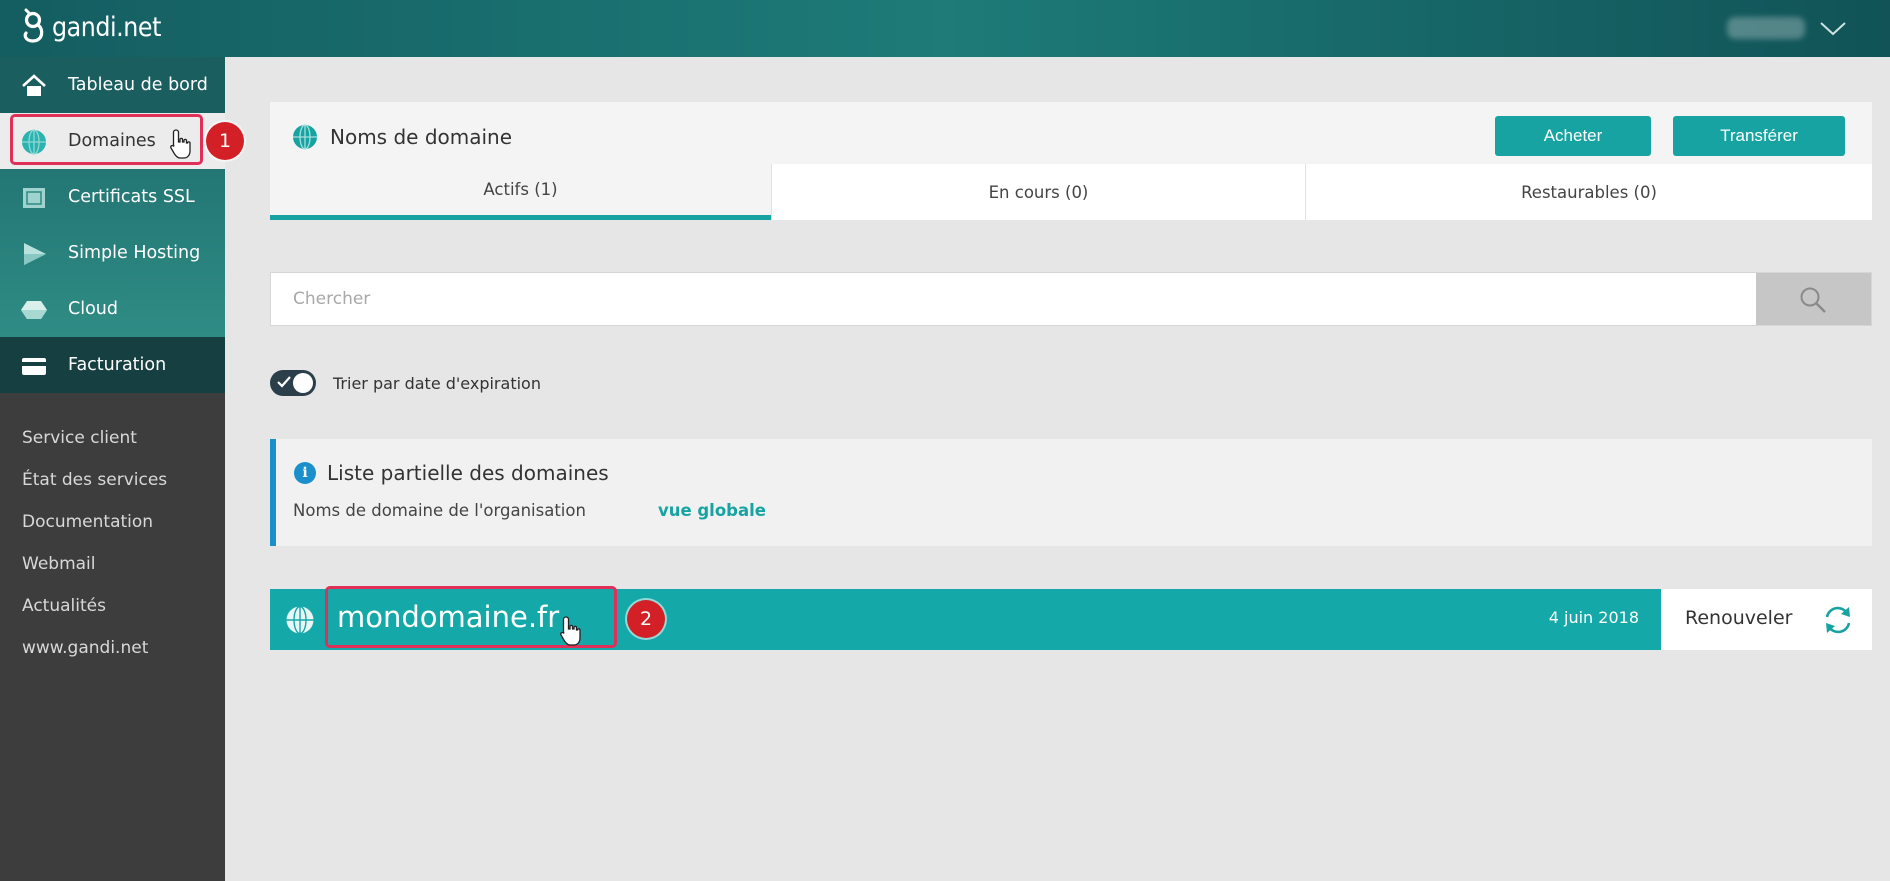 Image resolution: width=1890 pixels, height=881 pixels. What do you see at coordinates (965, 618) in the screenshot?
I see `domain-item: mondomaine.fr 4 juin 2018 2` at bounding box center [965, 618].